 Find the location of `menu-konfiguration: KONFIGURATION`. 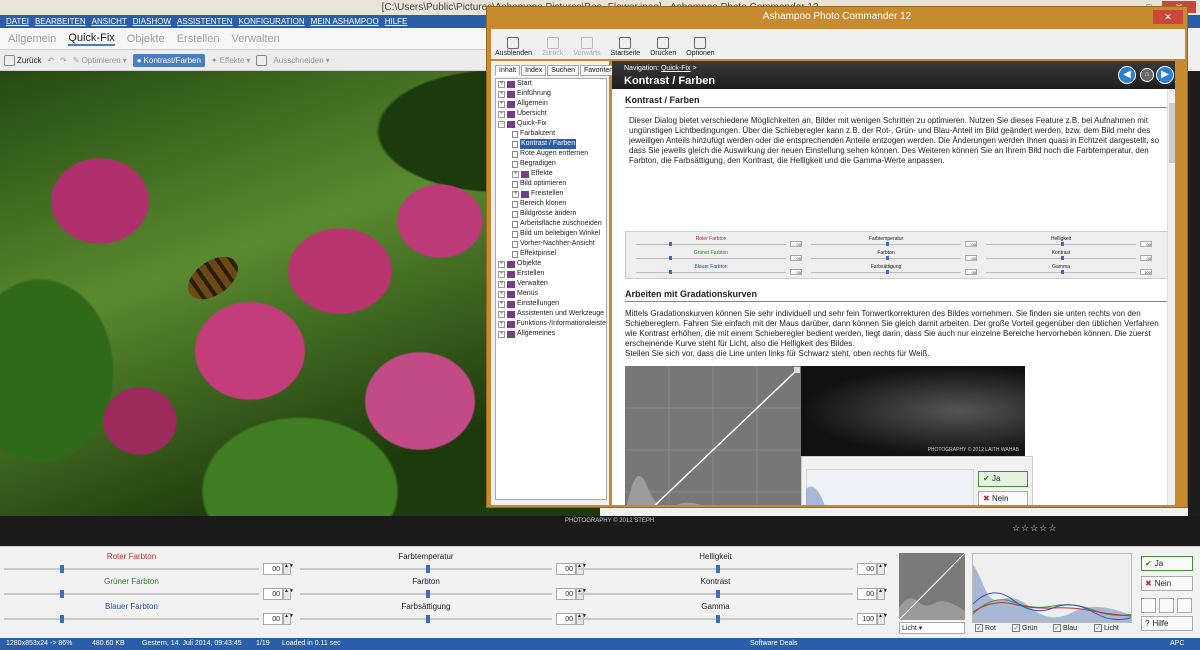

menu-konfiguration: KONFIGURATION is located at coordinates (272, 21).